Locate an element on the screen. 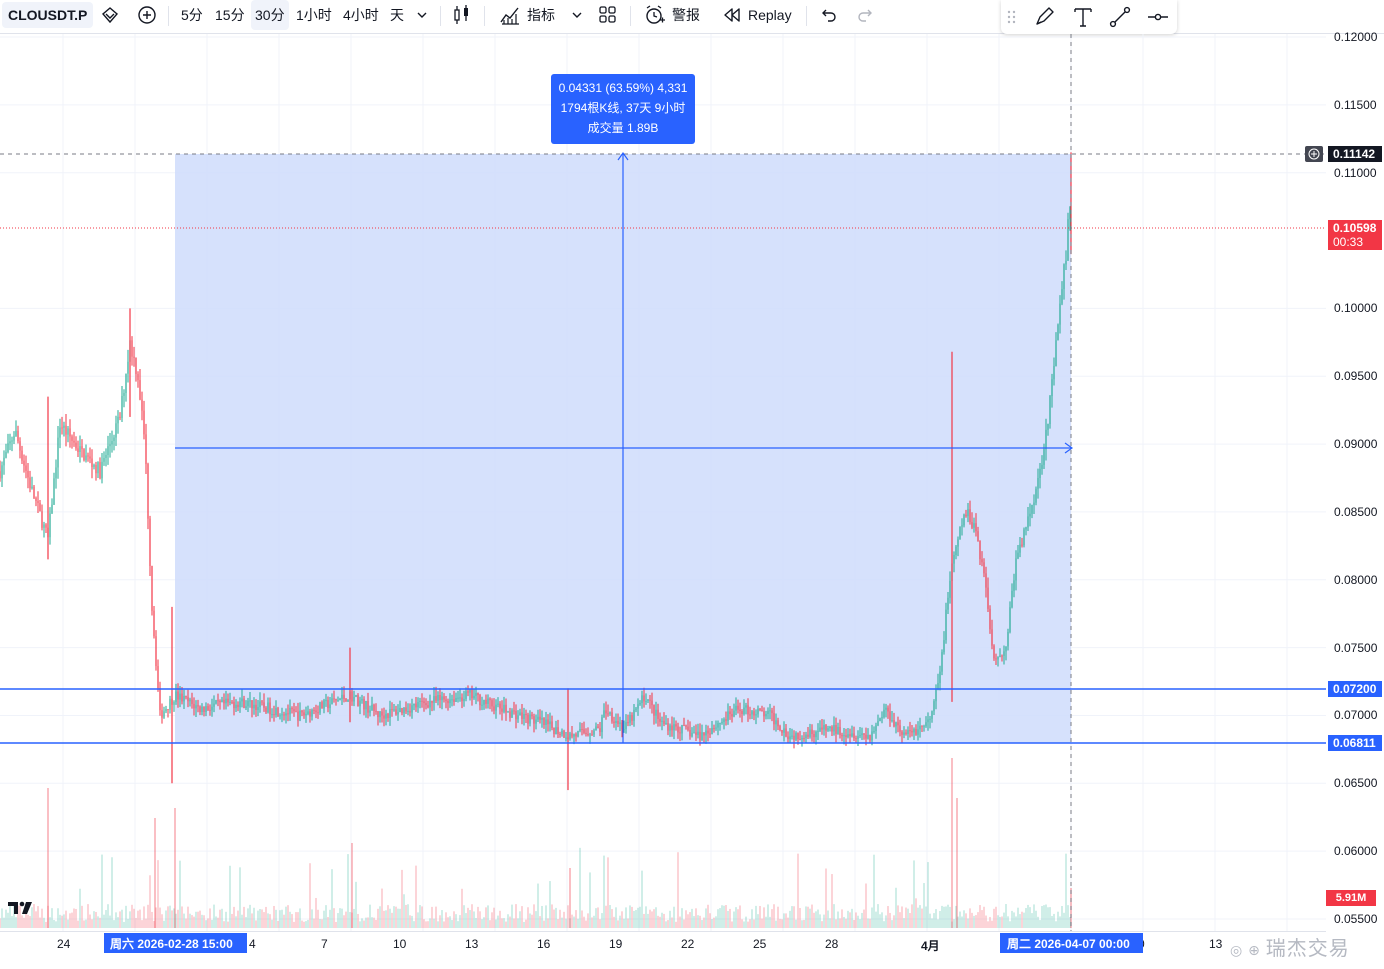 The height and width of the screenshot is (969, 1384). horizontal-ray-icon is located at coordinates (1158, 17).